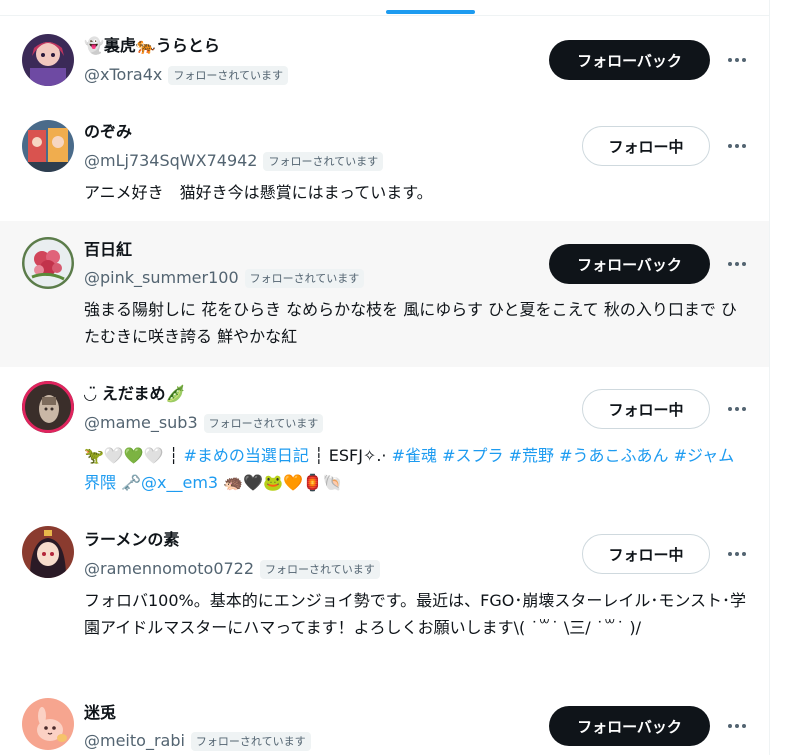  Describe the element at coordinates (134, 455) in the screenshot. I see `bio-text: 🦖🤍💚🤍 ┆` at that location.